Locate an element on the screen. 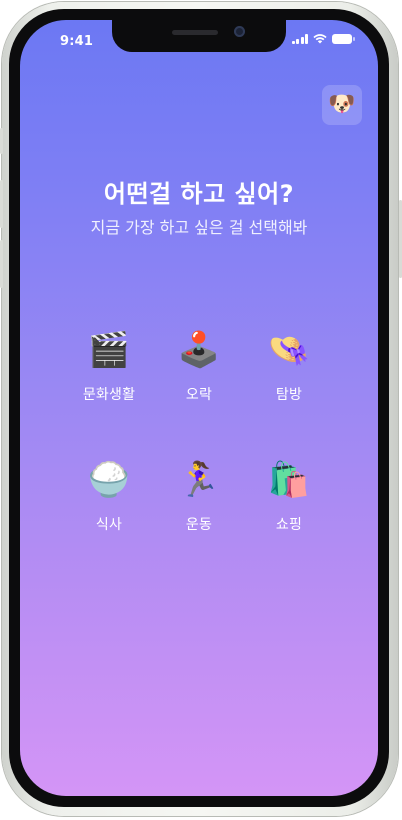 This screenshot has height=820, width=402. joystick-icon: 🕹️ is located at coordinates (199, 350).